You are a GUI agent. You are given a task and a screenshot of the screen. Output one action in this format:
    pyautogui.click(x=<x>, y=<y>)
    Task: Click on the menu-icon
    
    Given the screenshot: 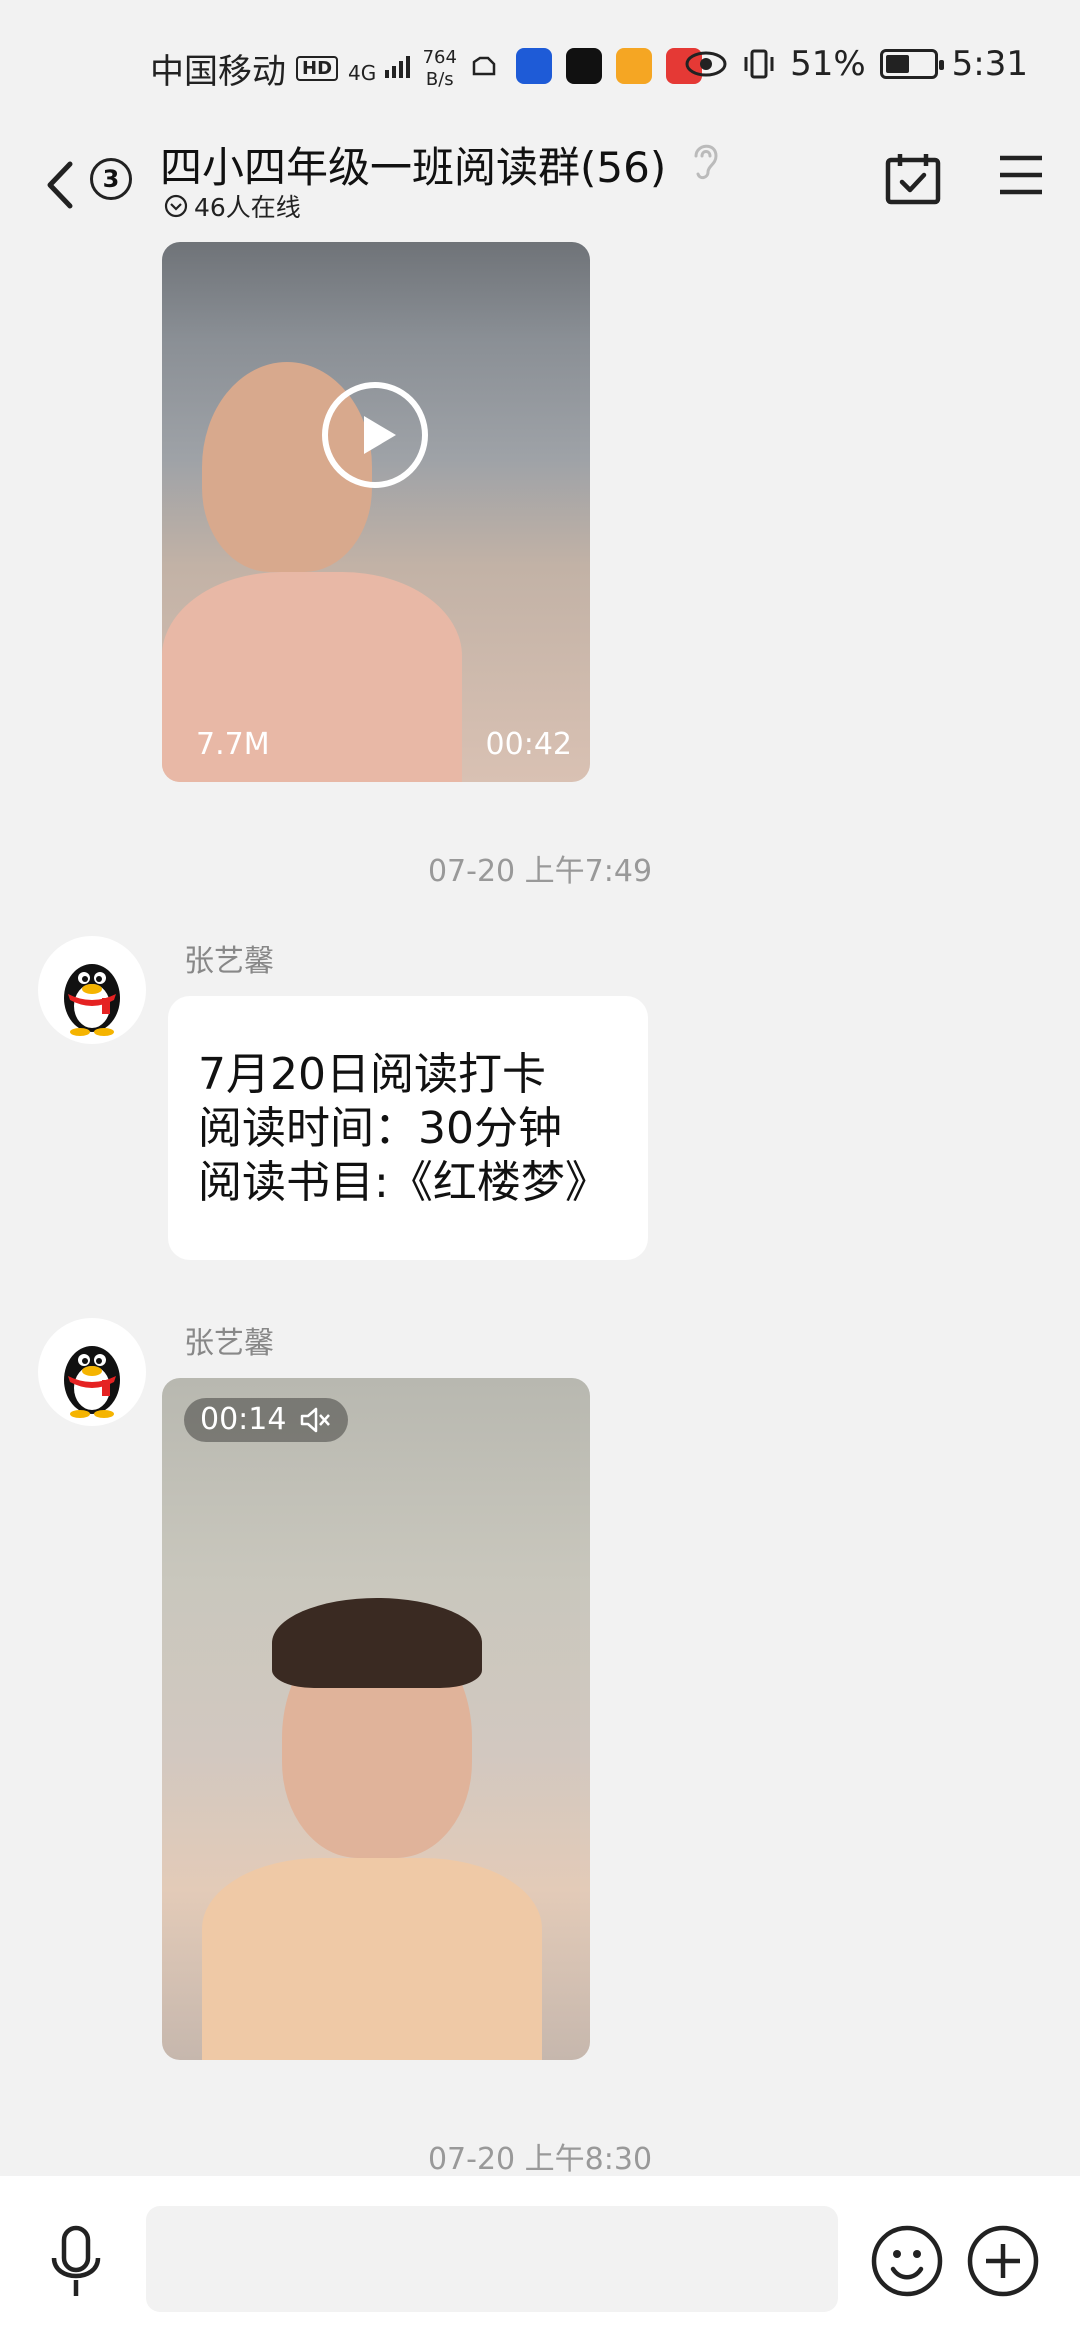 What is the action you would take?
    pyautogui.click(x=1021, y=175)
    